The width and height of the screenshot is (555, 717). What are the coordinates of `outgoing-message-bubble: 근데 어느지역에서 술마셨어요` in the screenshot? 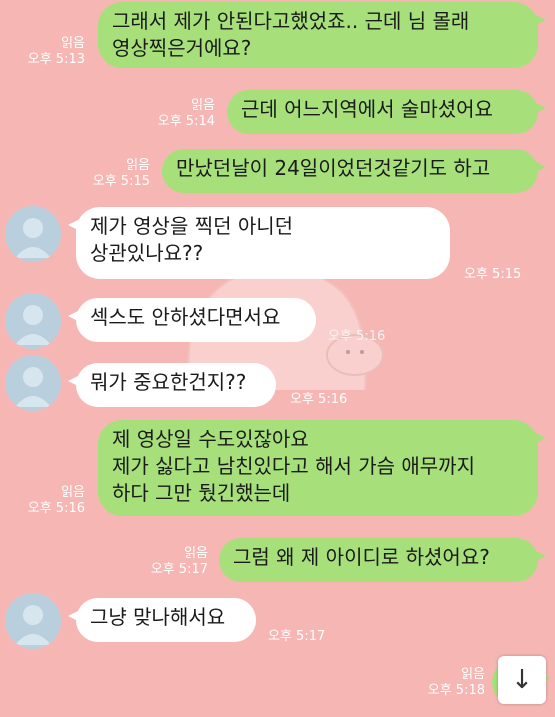 It's located at (386, 112).